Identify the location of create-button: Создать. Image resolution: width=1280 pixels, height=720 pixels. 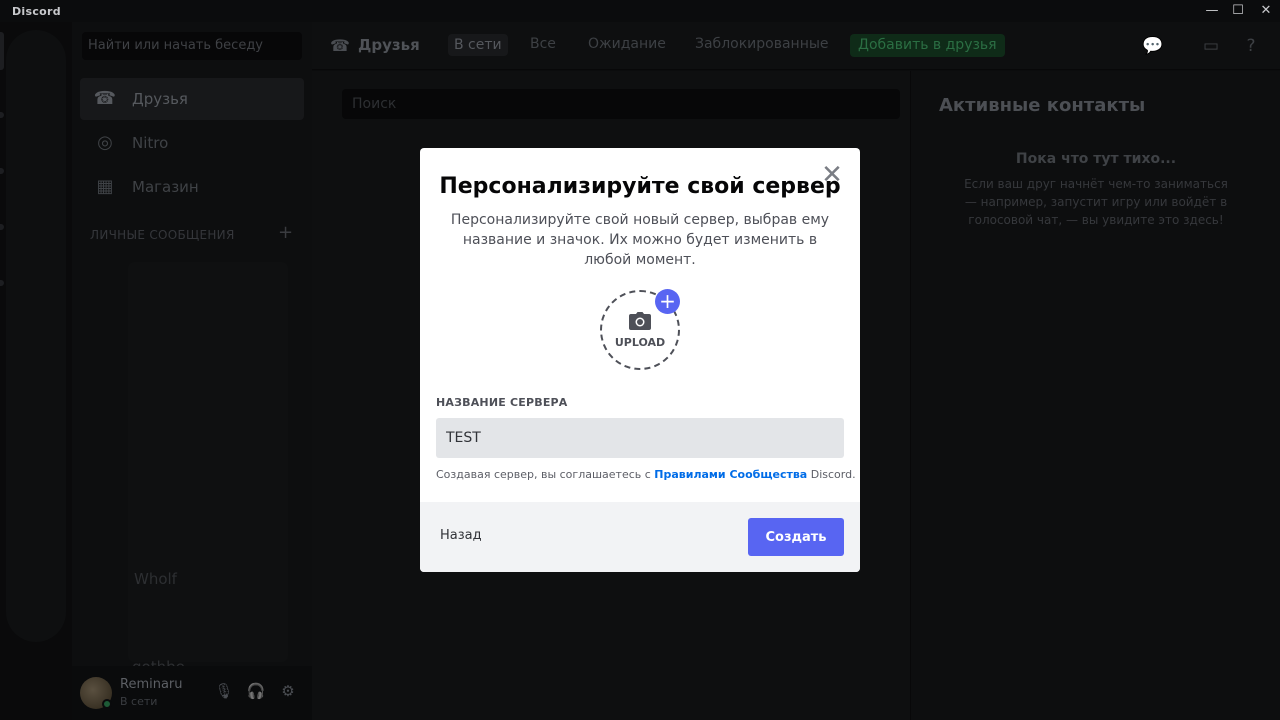
(796, 537).